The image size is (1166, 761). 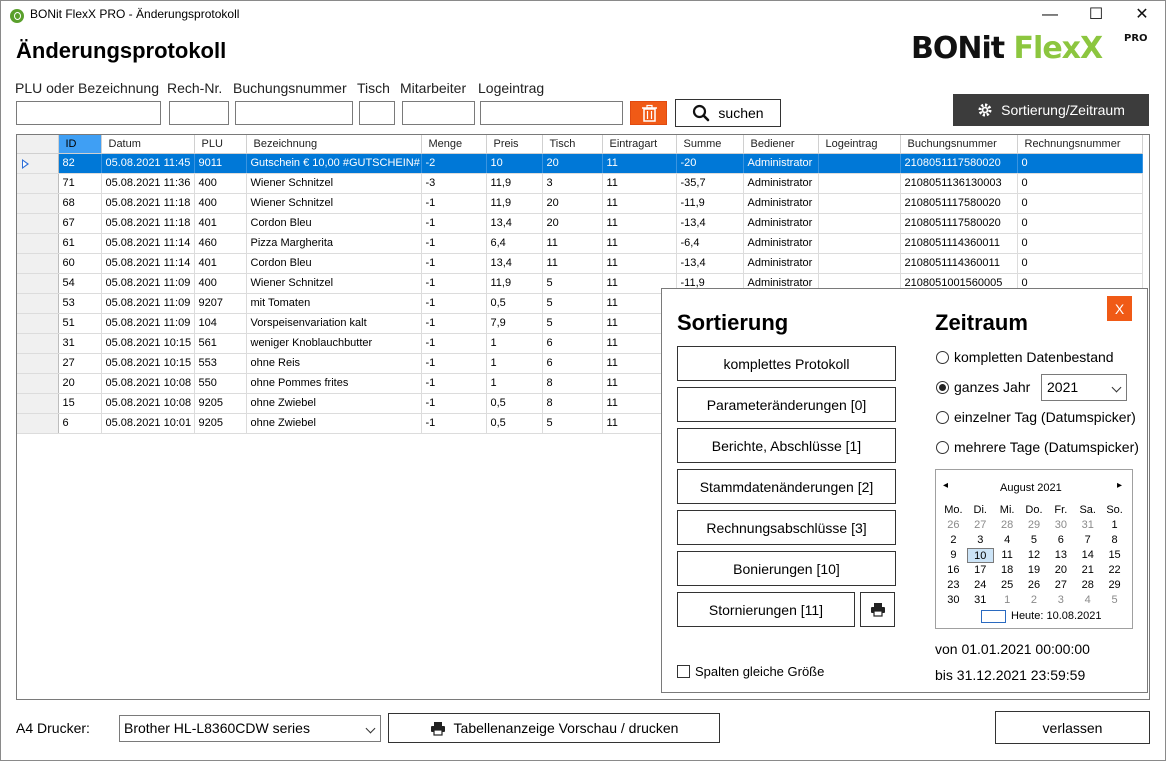 What do you see at coordinates (1025, 357) in the screenshot?
I see `radio-full-dataset: kompletten Datenbestand` at bounding box center [1025, 357].